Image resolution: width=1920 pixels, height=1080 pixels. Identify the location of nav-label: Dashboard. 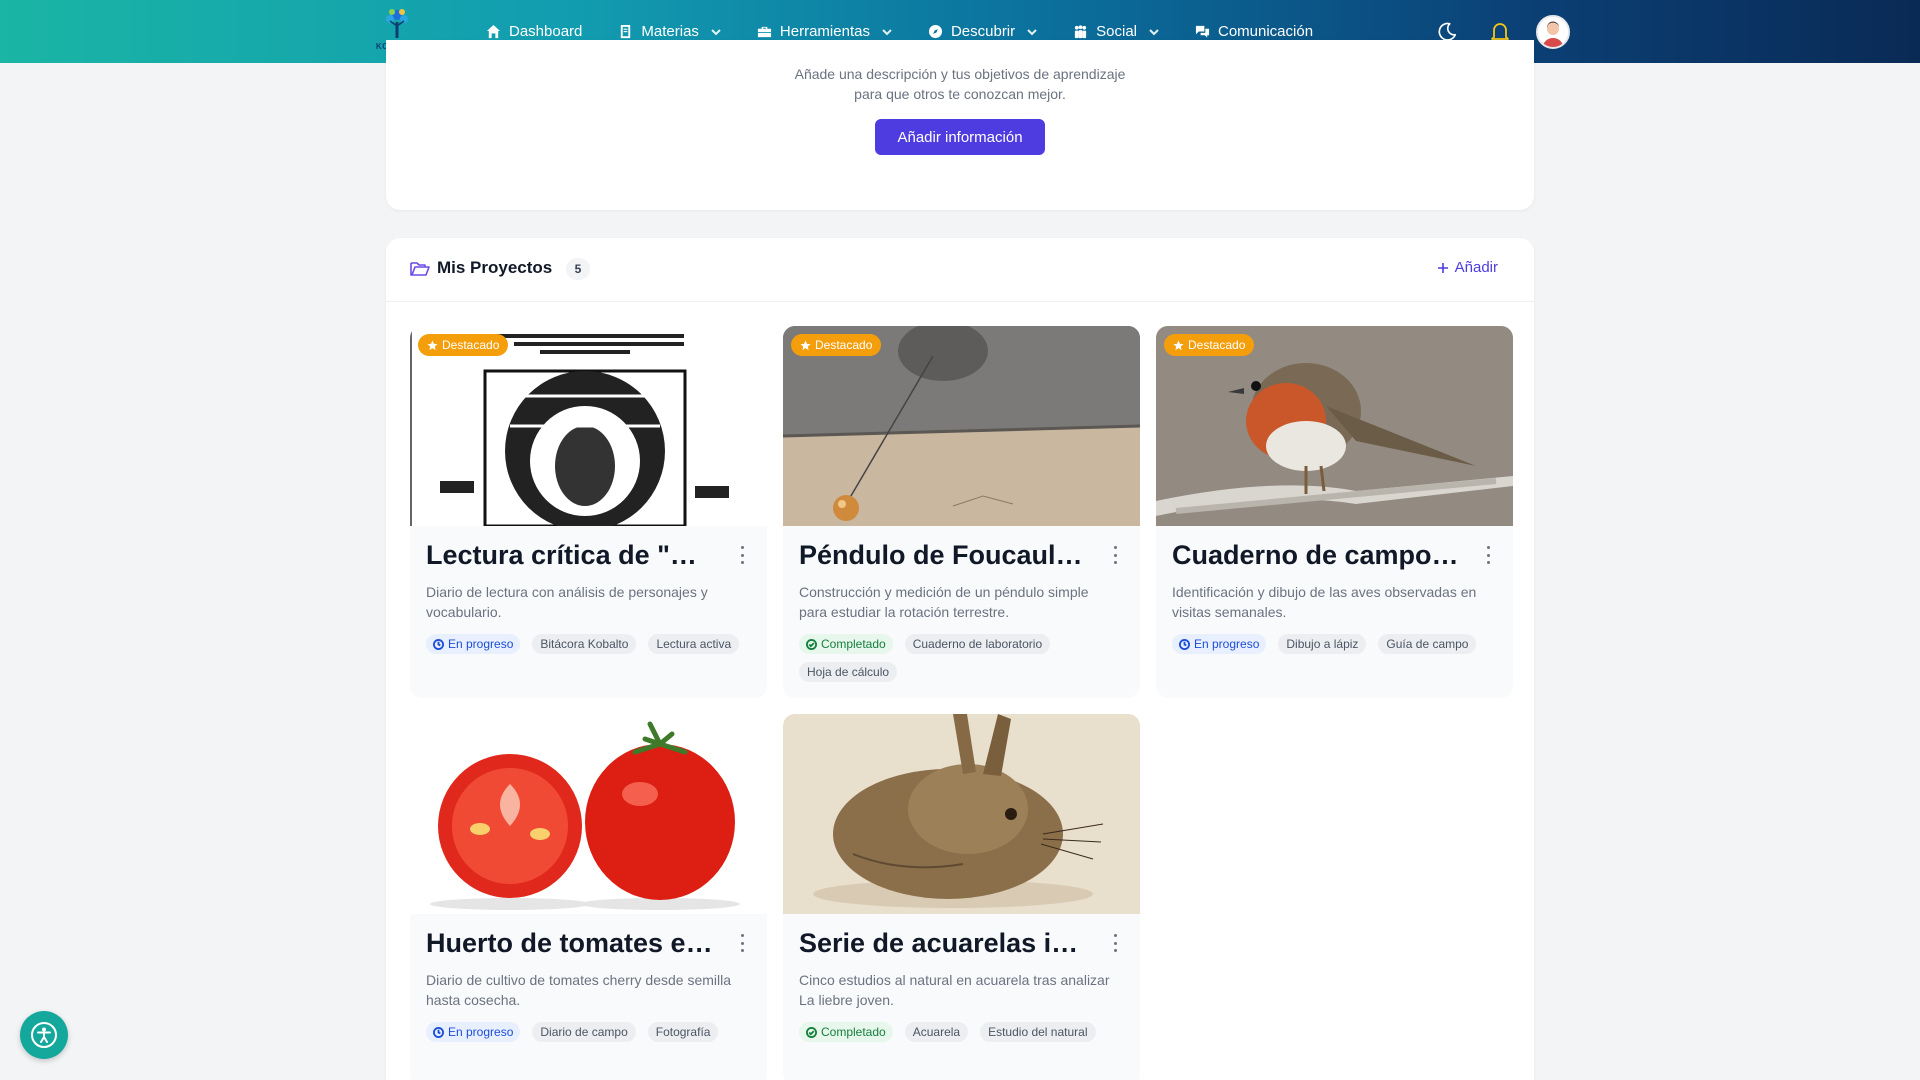
(546, 31).